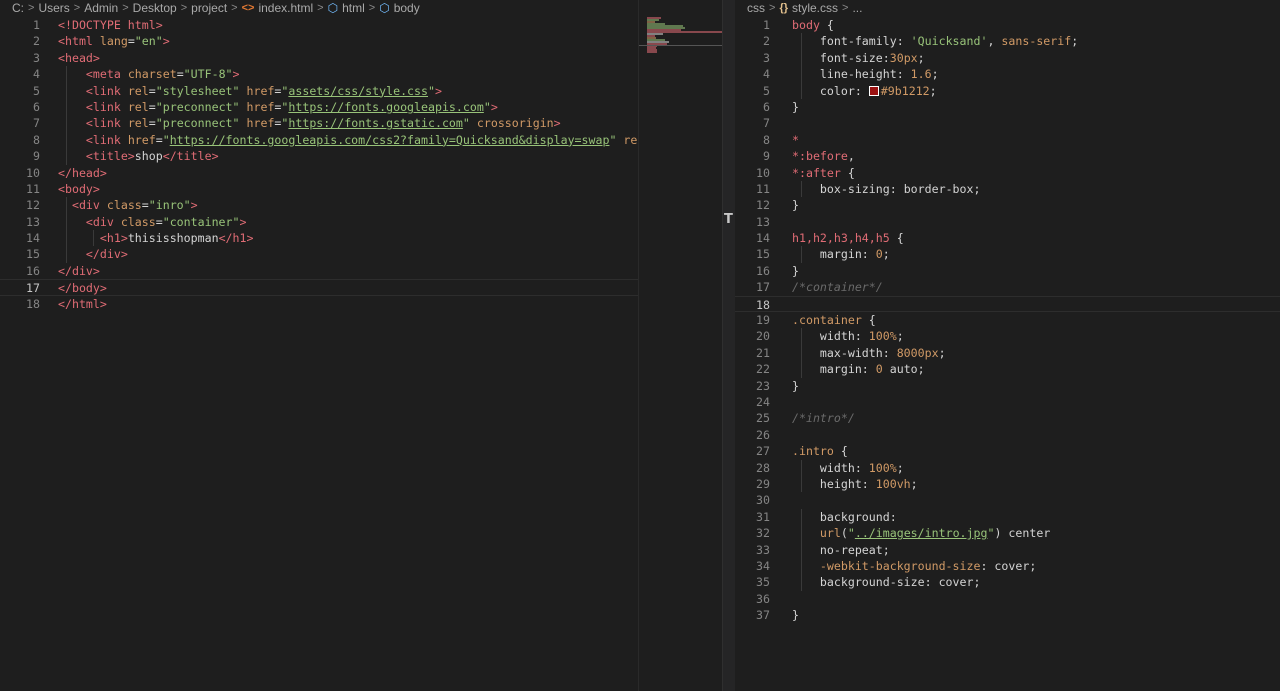 This screenshot has width=1280, height=691. I want to click on code-line: 37}, so click(1007, 615).